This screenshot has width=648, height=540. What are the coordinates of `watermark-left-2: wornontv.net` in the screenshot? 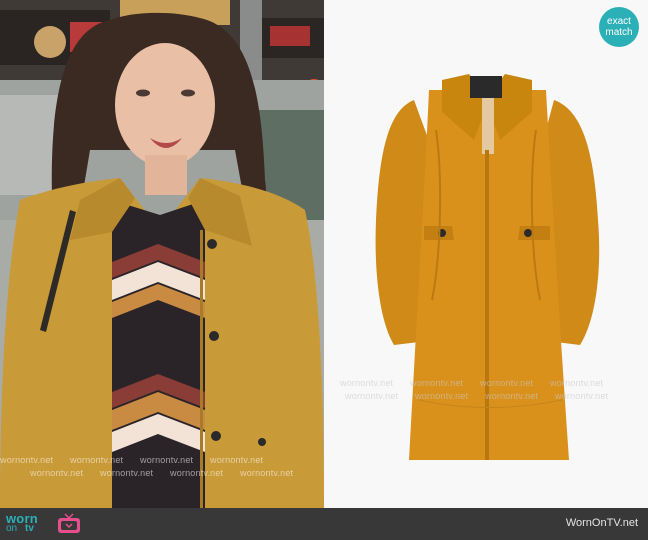 It's located at (97, 460).